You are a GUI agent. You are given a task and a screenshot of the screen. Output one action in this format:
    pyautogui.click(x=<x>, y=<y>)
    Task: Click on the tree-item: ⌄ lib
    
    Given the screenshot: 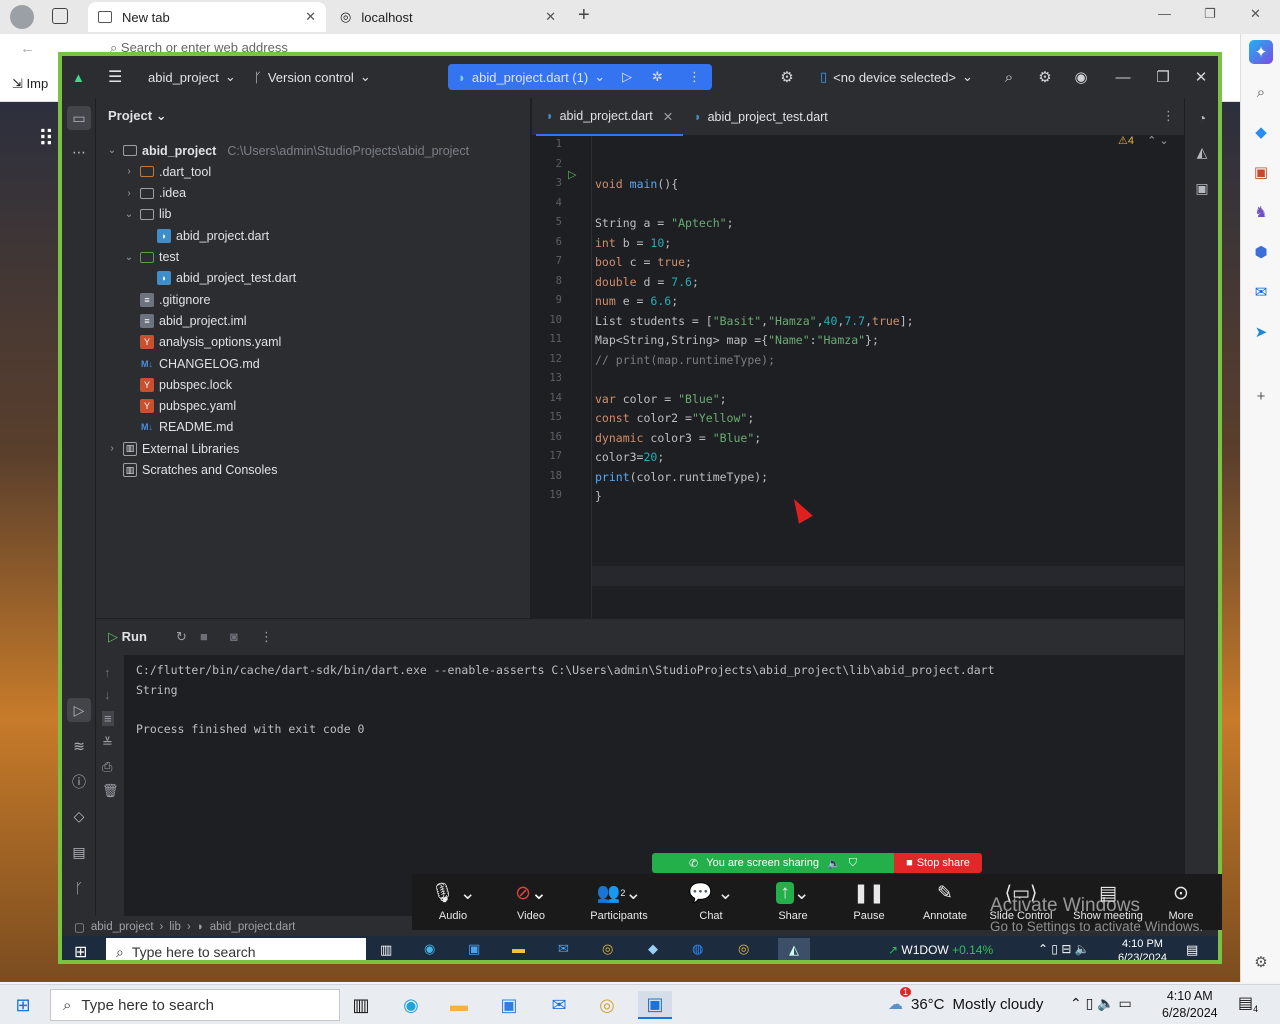 What is the action you would take?
    pyautogui.click(x=147, y=214)
    